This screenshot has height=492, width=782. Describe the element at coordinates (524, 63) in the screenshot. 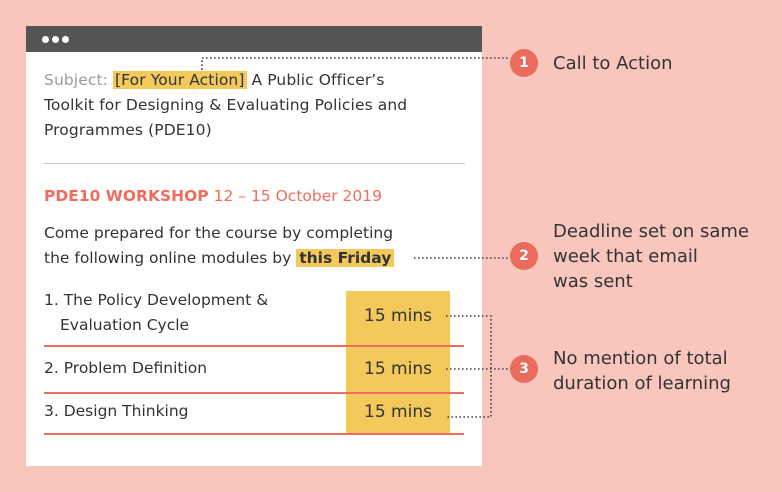

I see `callout-1-badge: 1` at that location.